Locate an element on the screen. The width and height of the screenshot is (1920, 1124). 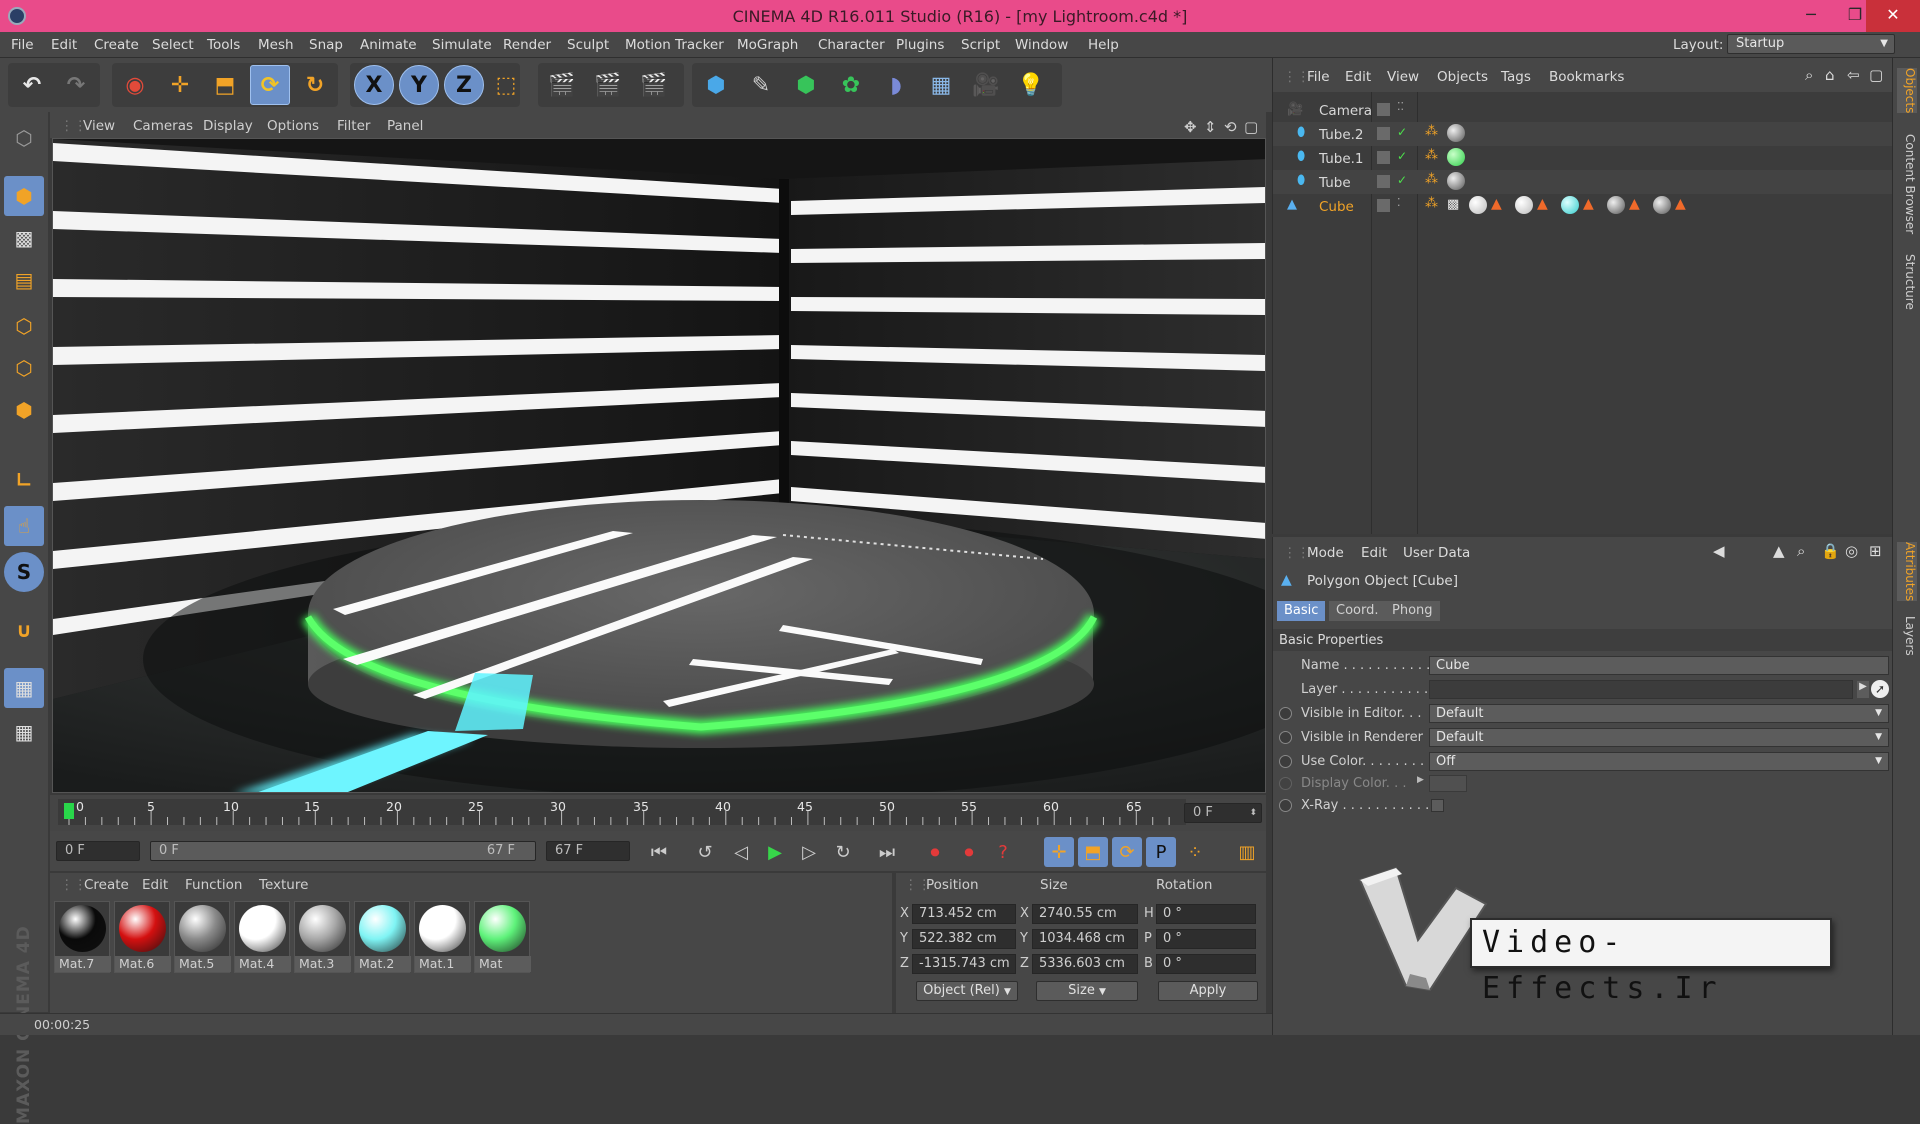
material-swatch: Mat.4 is located at coordinates (262, 937).